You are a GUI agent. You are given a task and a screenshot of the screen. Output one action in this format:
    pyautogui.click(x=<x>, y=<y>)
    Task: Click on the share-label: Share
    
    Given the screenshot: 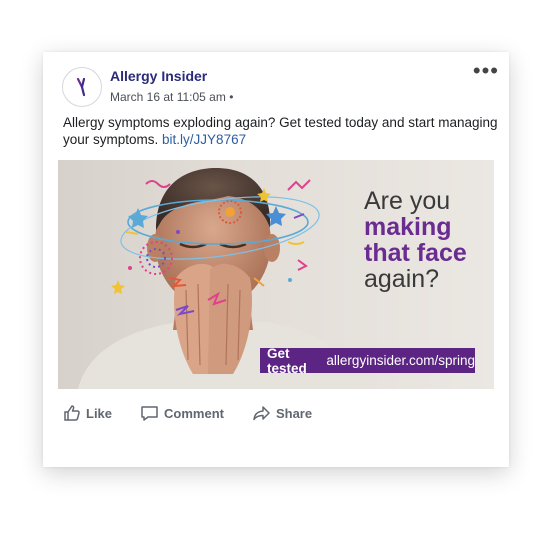 What is the action you would take?
    pyautogui.click(x=294, y=413)
    